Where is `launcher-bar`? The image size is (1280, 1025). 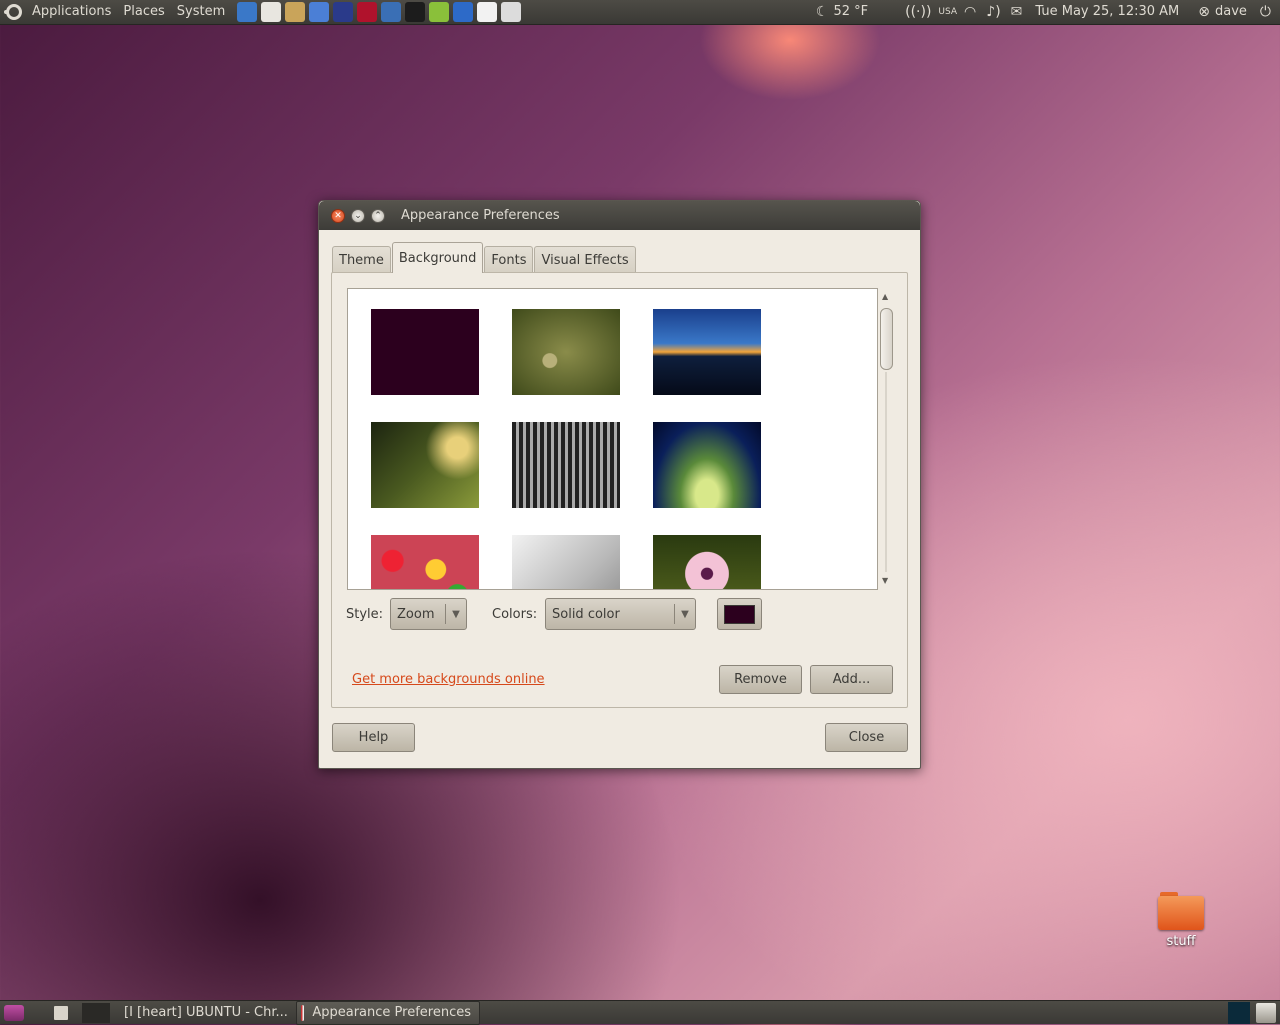
launcher-bar is located at coordinates (379, 12).